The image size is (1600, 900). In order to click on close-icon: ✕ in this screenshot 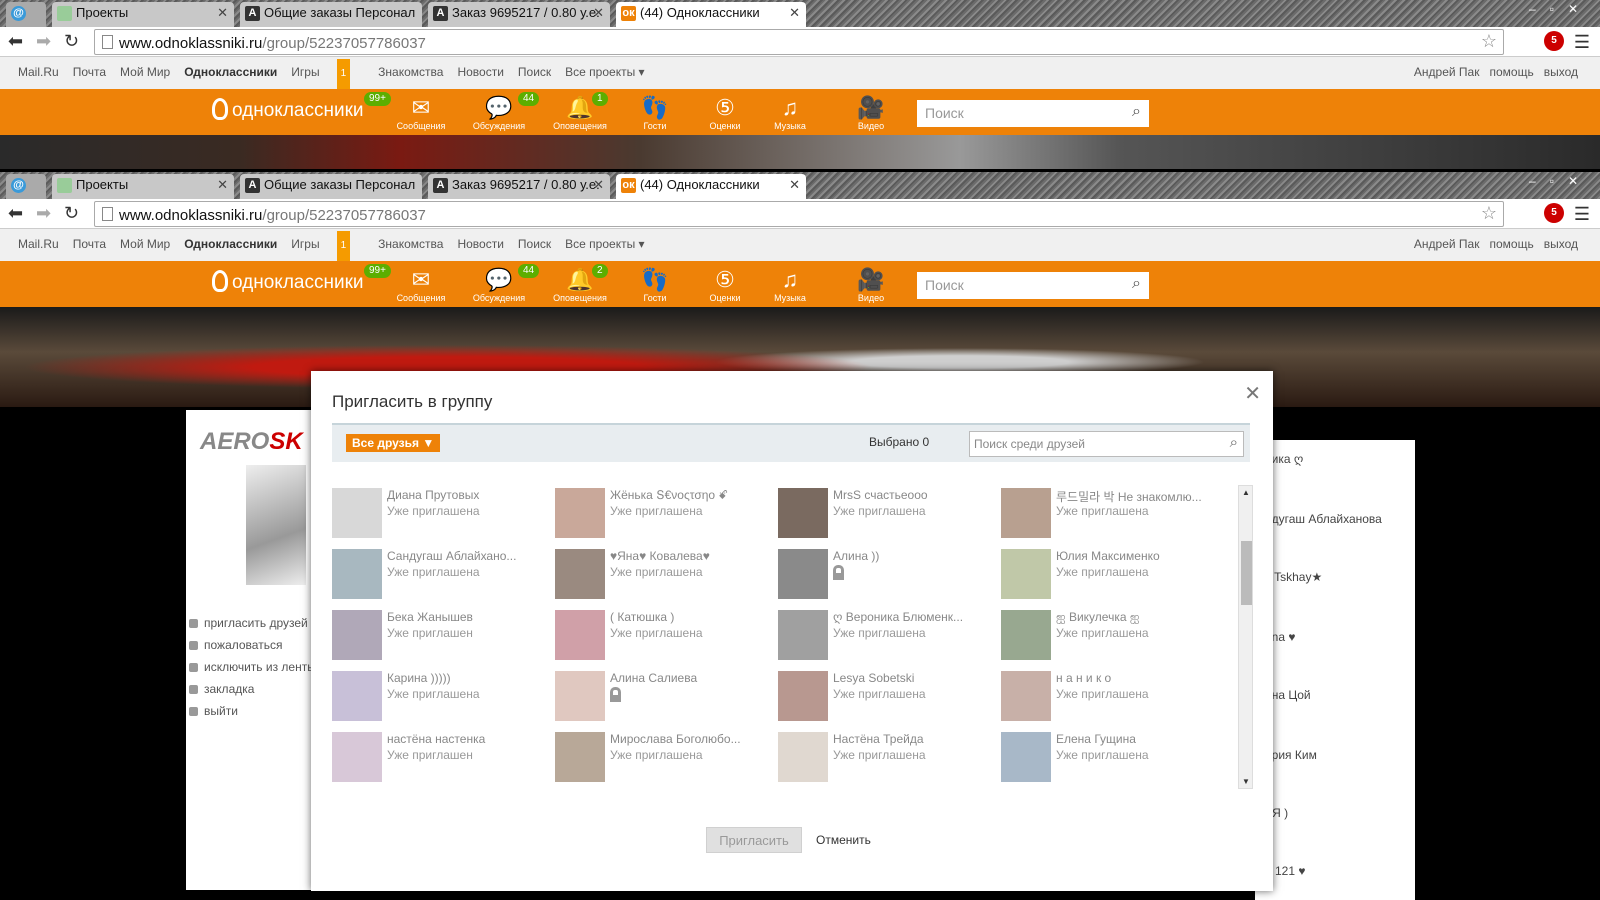, I will do `click(1252, 393)`.